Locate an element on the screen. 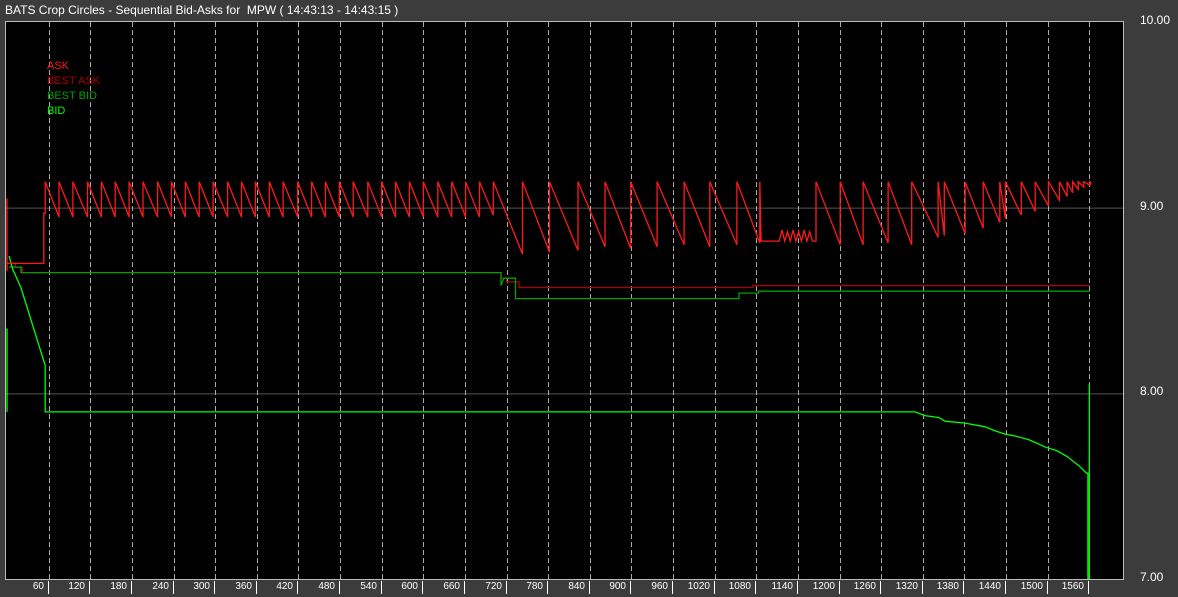  x-tick-label: 1140 is located at coordinates (782, 586).